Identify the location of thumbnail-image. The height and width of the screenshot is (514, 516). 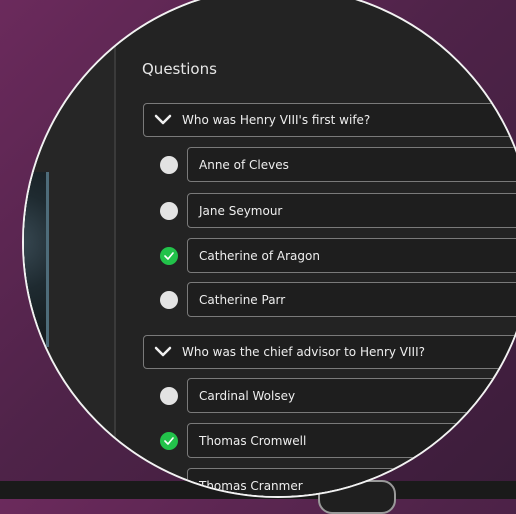
(36, 259).